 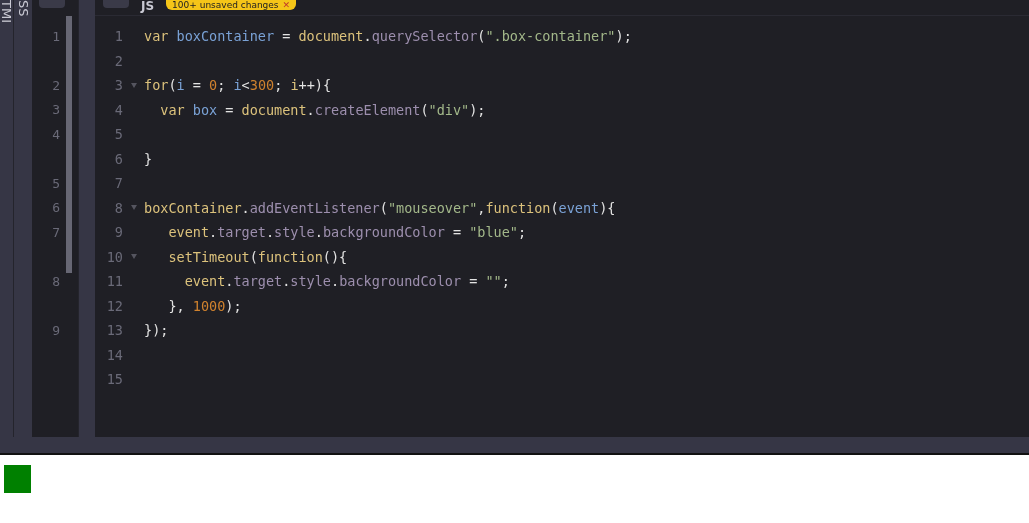 What do you see at coordinates (347, 233) in the screenshot?
I see `code-line: event.target.style.backgroundColor = "blue";` at bounding box center [347, 233].